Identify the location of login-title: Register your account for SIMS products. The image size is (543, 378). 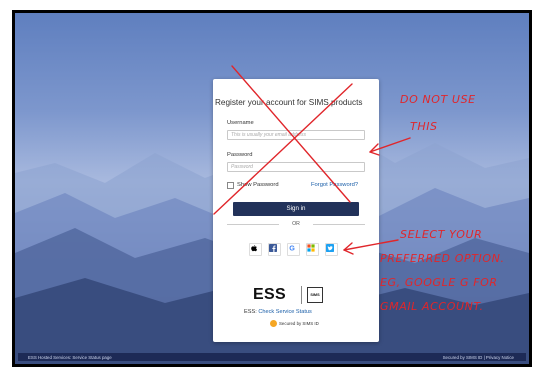
(289, 102).